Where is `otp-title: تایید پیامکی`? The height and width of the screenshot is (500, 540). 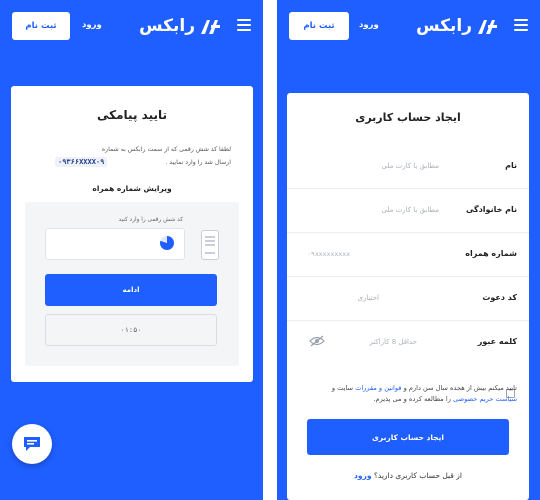
otp-title: تایید پیامکی is located at coordinates (132, 115).